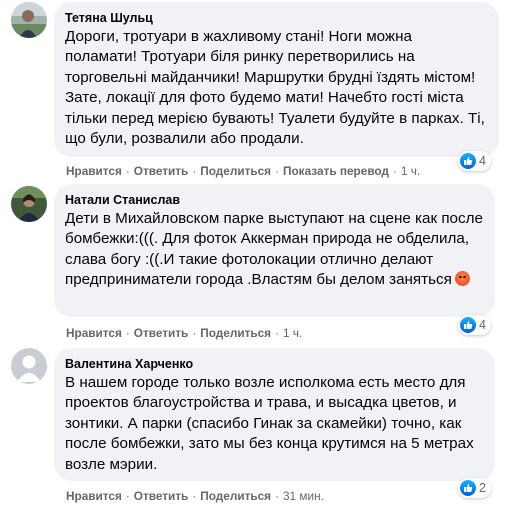  Describe the element at coordinates (274, 364) in the screenshot. I see `comment-author: Валентина Харченко` at that location.